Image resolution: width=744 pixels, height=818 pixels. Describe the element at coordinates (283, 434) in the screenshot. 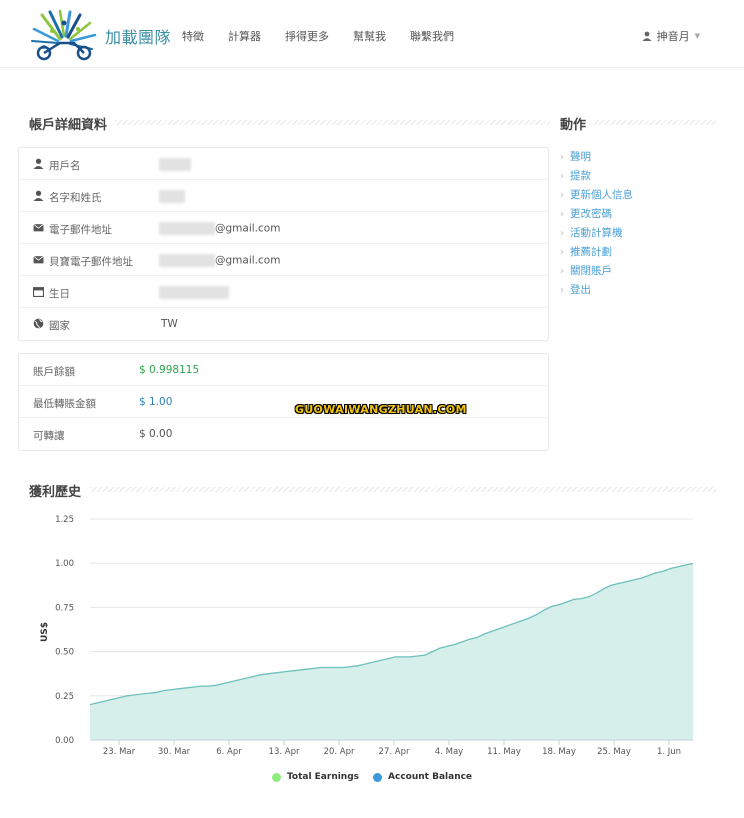

I see `row-transferable: 可轉讓 $ 0.00` at that location.